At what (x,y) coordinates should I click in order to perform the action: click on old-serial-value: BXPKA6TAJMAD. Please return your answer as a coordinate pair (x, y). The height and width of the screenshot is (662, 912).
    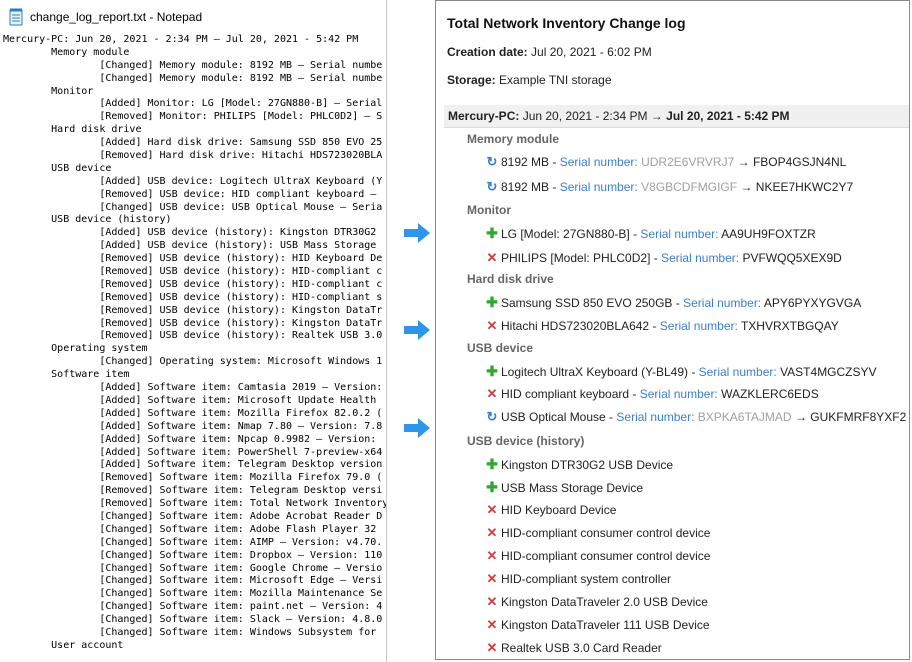
    Looking at the image, I should click on (744, 417).